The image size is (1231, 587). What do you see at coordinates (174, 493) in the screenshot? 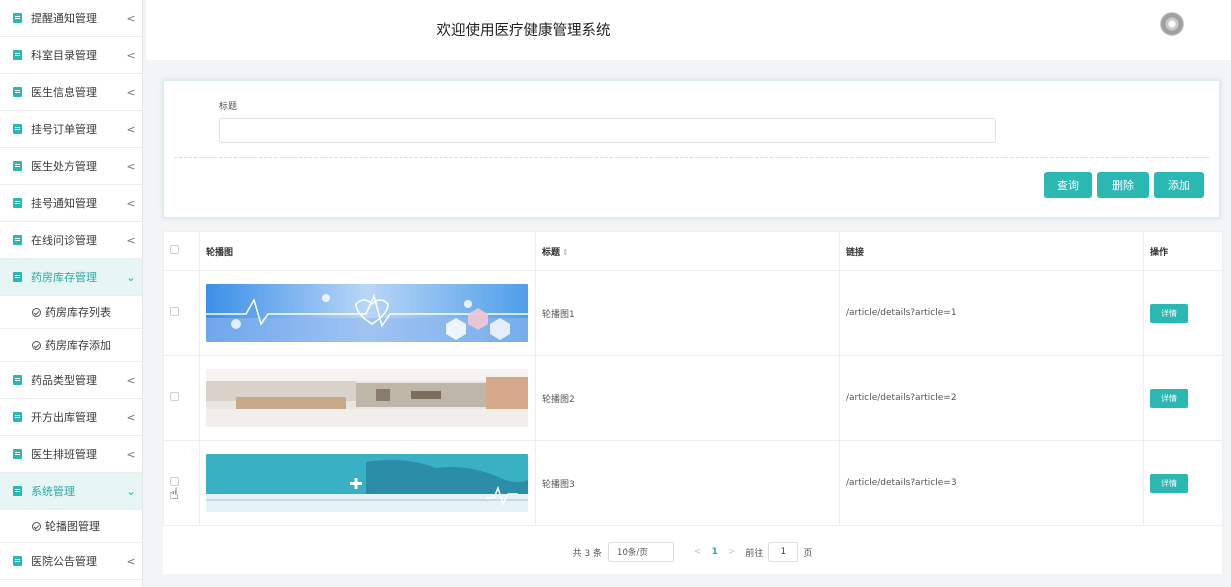
I see `hand-pointer-icon: ☝` at bounding box center [174, 493].